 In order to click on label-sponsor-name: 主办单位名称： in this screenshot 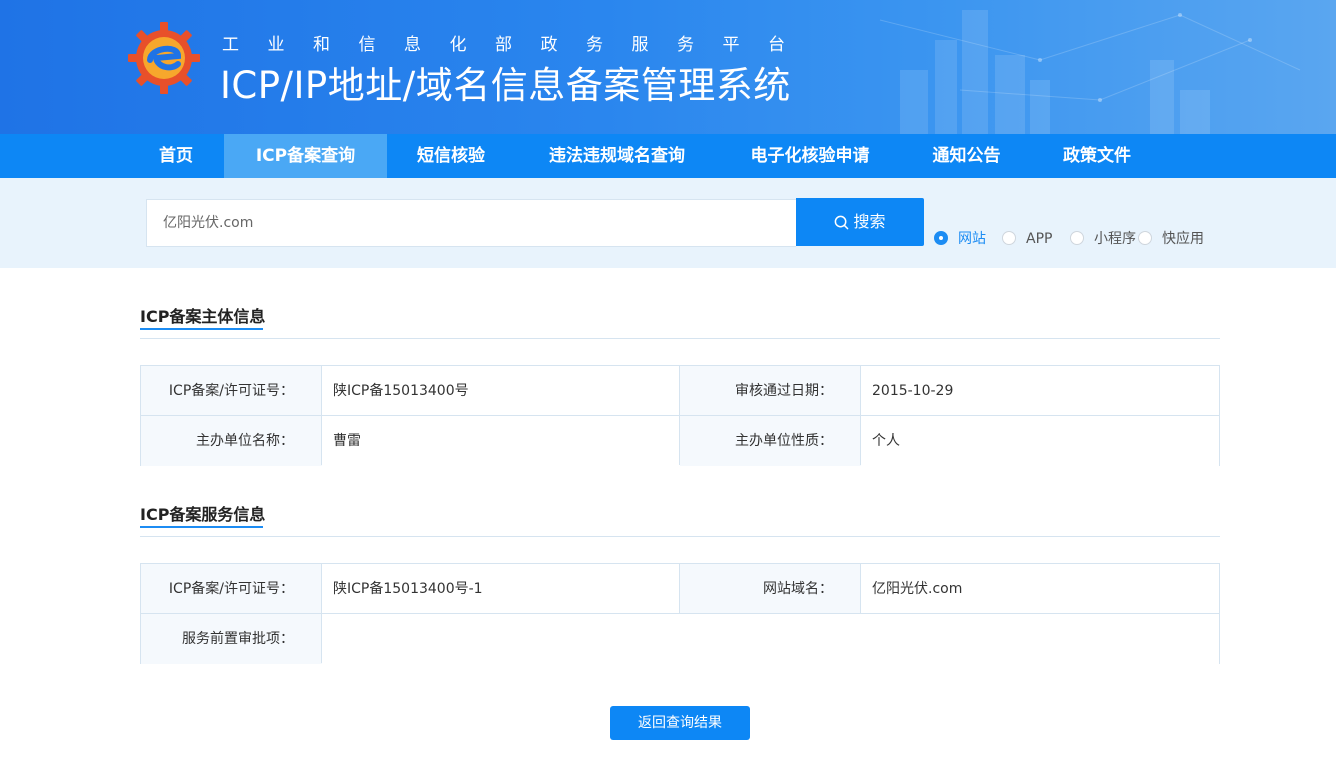, I will do `click(231, 441)`.